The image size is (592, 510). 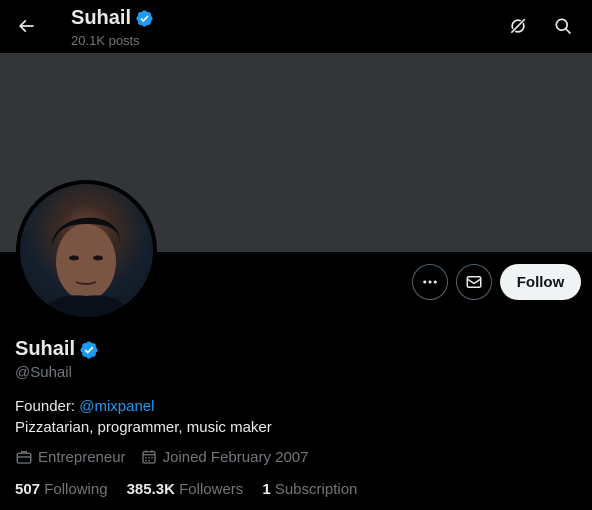 I want to click on calendar-icon, so click(x=148, y=457).